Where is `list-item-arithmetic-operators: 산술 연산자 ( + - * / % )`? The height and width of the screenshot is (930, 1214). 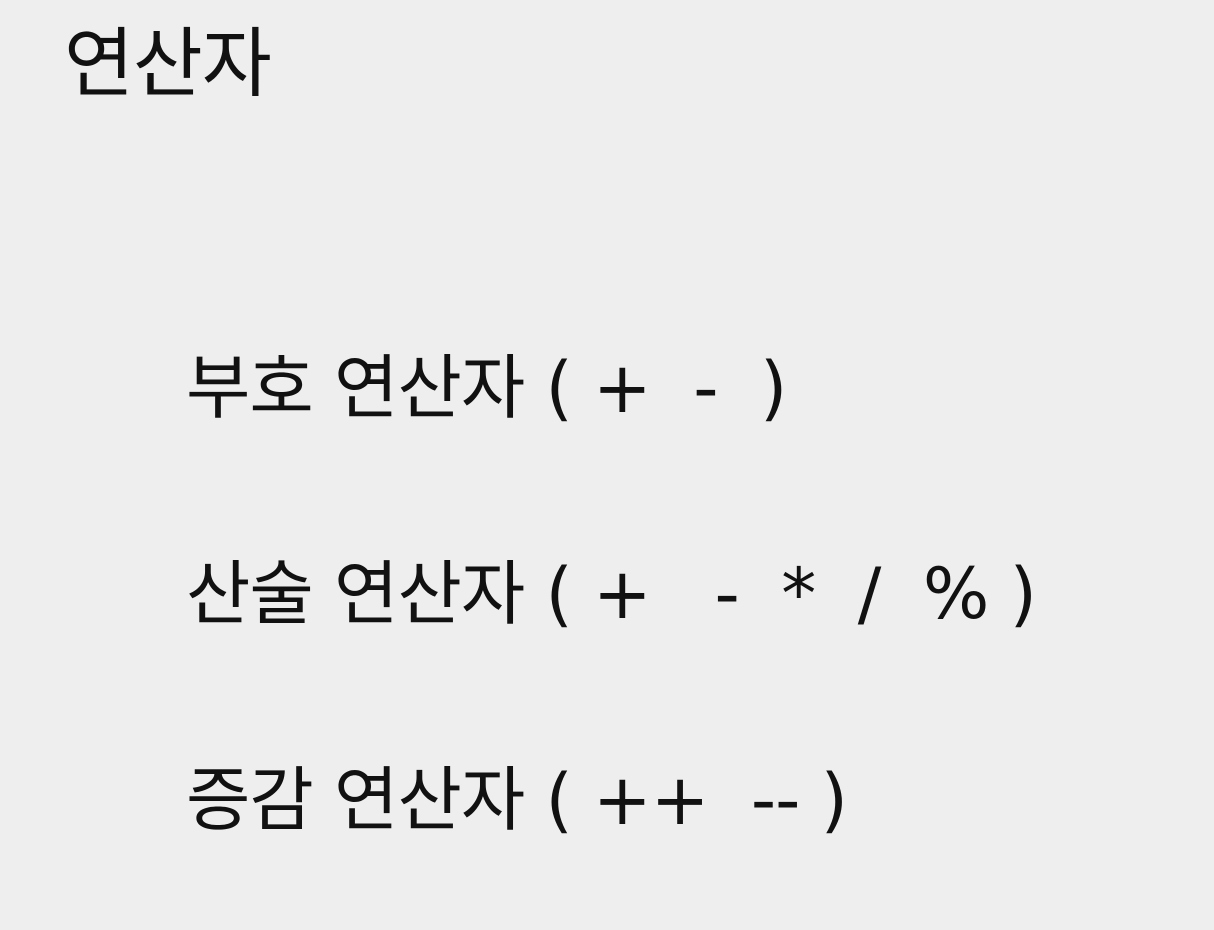 list-item-arithmetic-operators: 산술 연산자 ( + - * / % ) is located at coordinates (611, 594).